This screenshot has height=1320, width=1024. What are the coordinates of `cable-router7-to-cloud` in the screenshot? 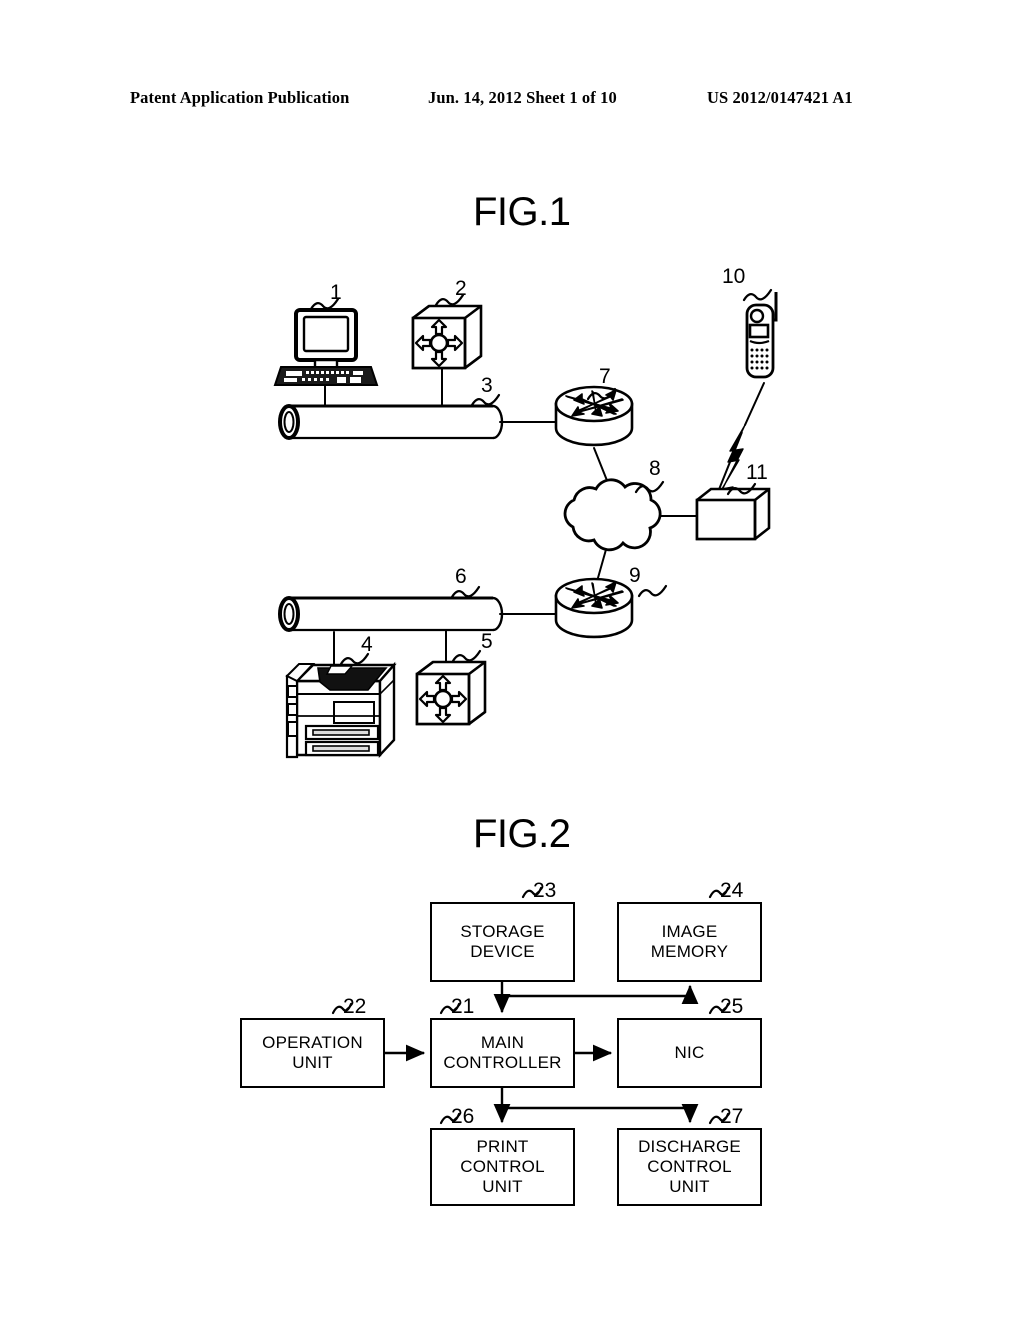 It's located at (602, 468).